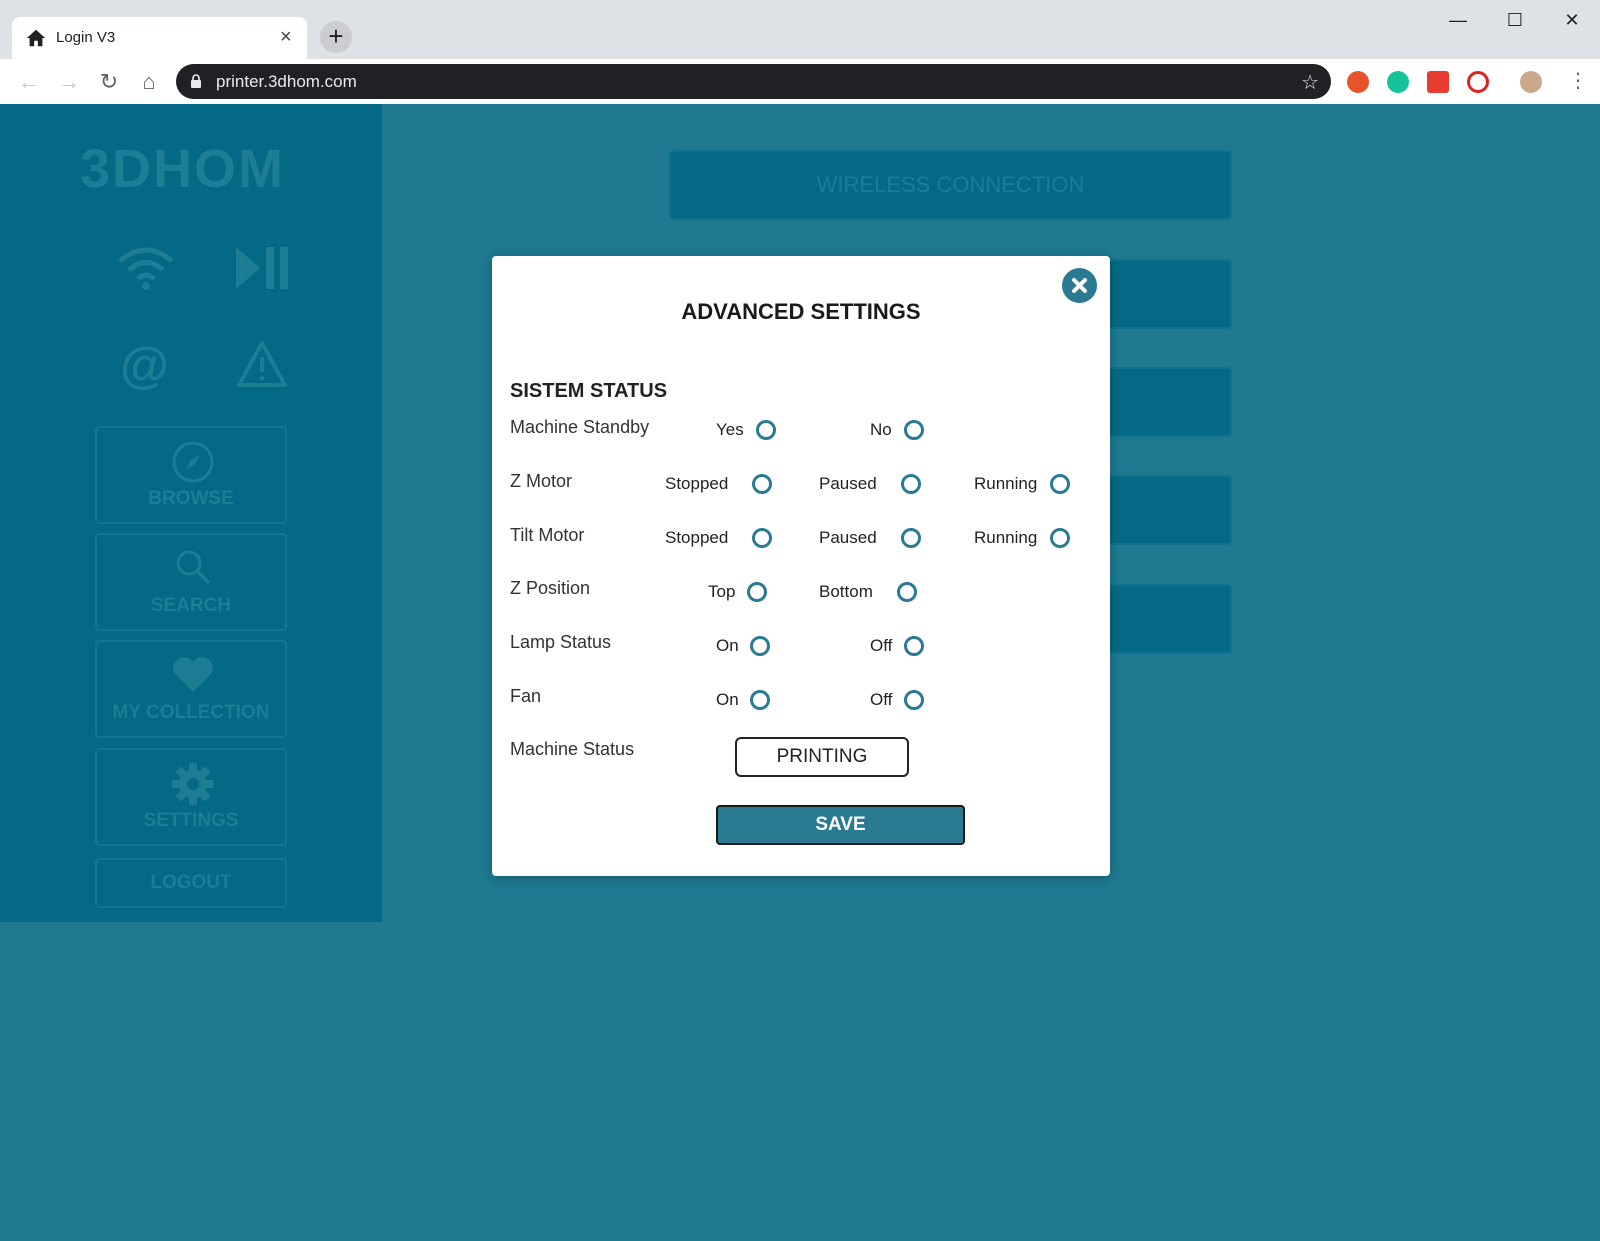 This screenshot has width=1600, height=1241. What do you see at coordinates (1515, 20) in the screenshot?
I see `maximize-button: ☐` at bounding box center [1515, 20].